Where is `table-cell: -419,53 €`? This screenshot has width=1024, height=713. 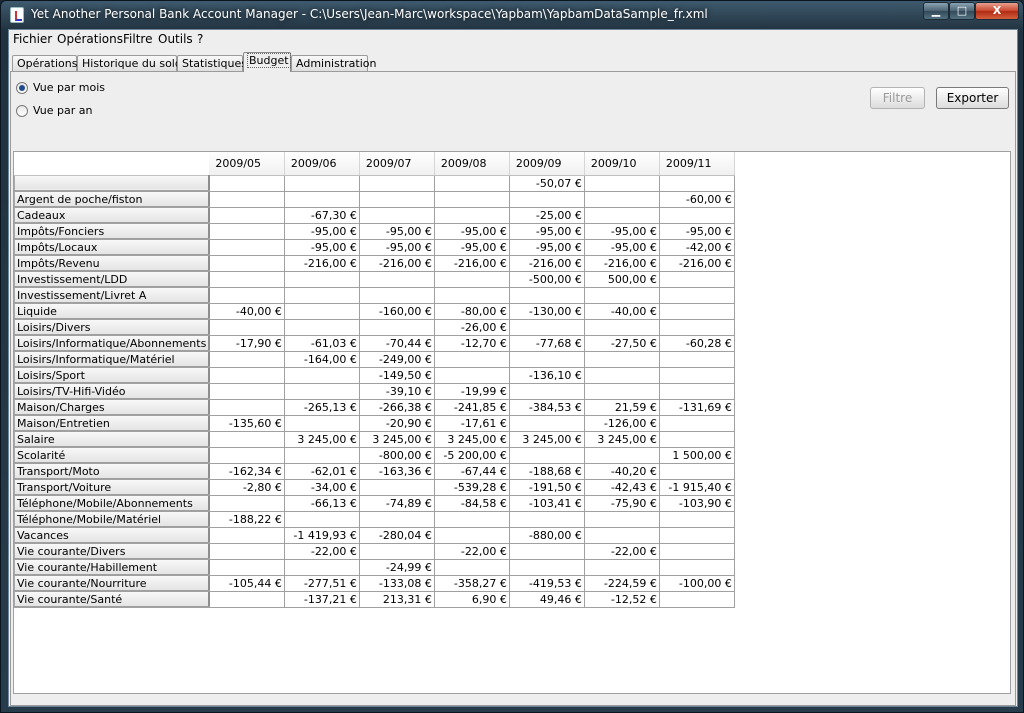
table-cell: -419,53 € is located at coordinates (546, 583).